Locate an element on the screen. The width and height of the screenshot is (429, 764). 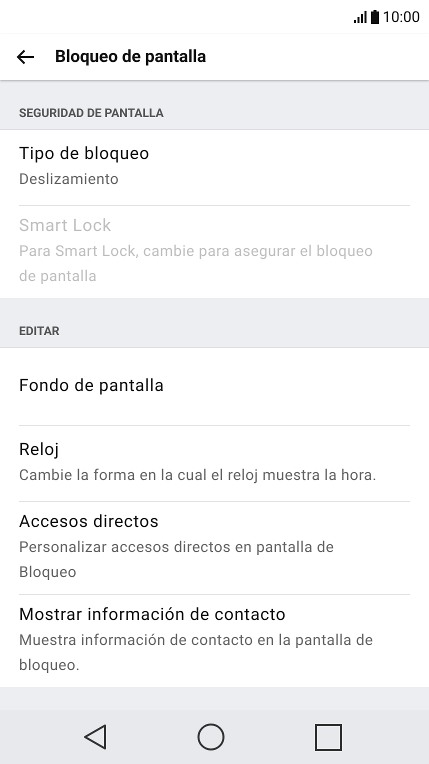
item-summary: Muestra información de contacto en la pantalla de bloqueo. is located at coordinates (196, 653).